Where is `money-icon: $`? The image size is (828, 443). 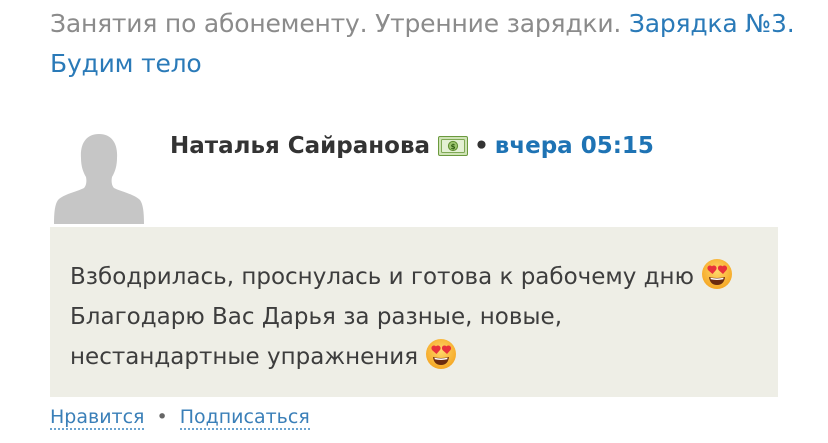
money-icon: $ is located at coordinates (453, 146).